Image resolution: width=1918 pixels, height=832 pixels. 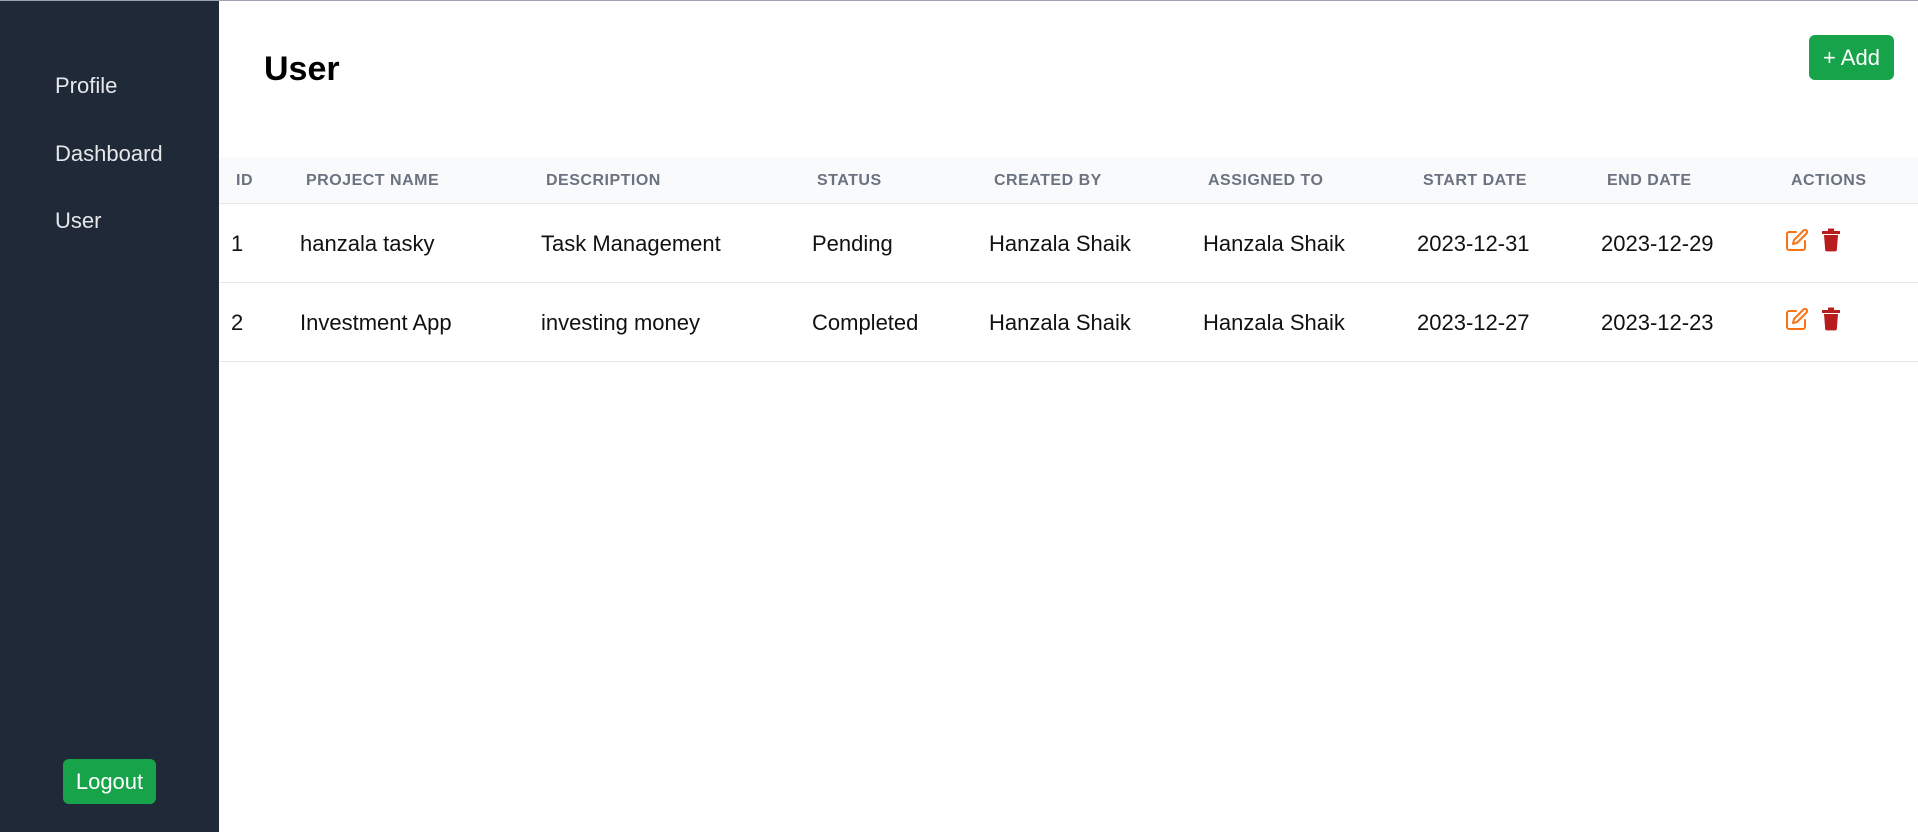 What do you see at coordinates (603, 180) in the screenshot?
I see `column-header-description: DESCRIPTION` at bounding box center [603, 180].